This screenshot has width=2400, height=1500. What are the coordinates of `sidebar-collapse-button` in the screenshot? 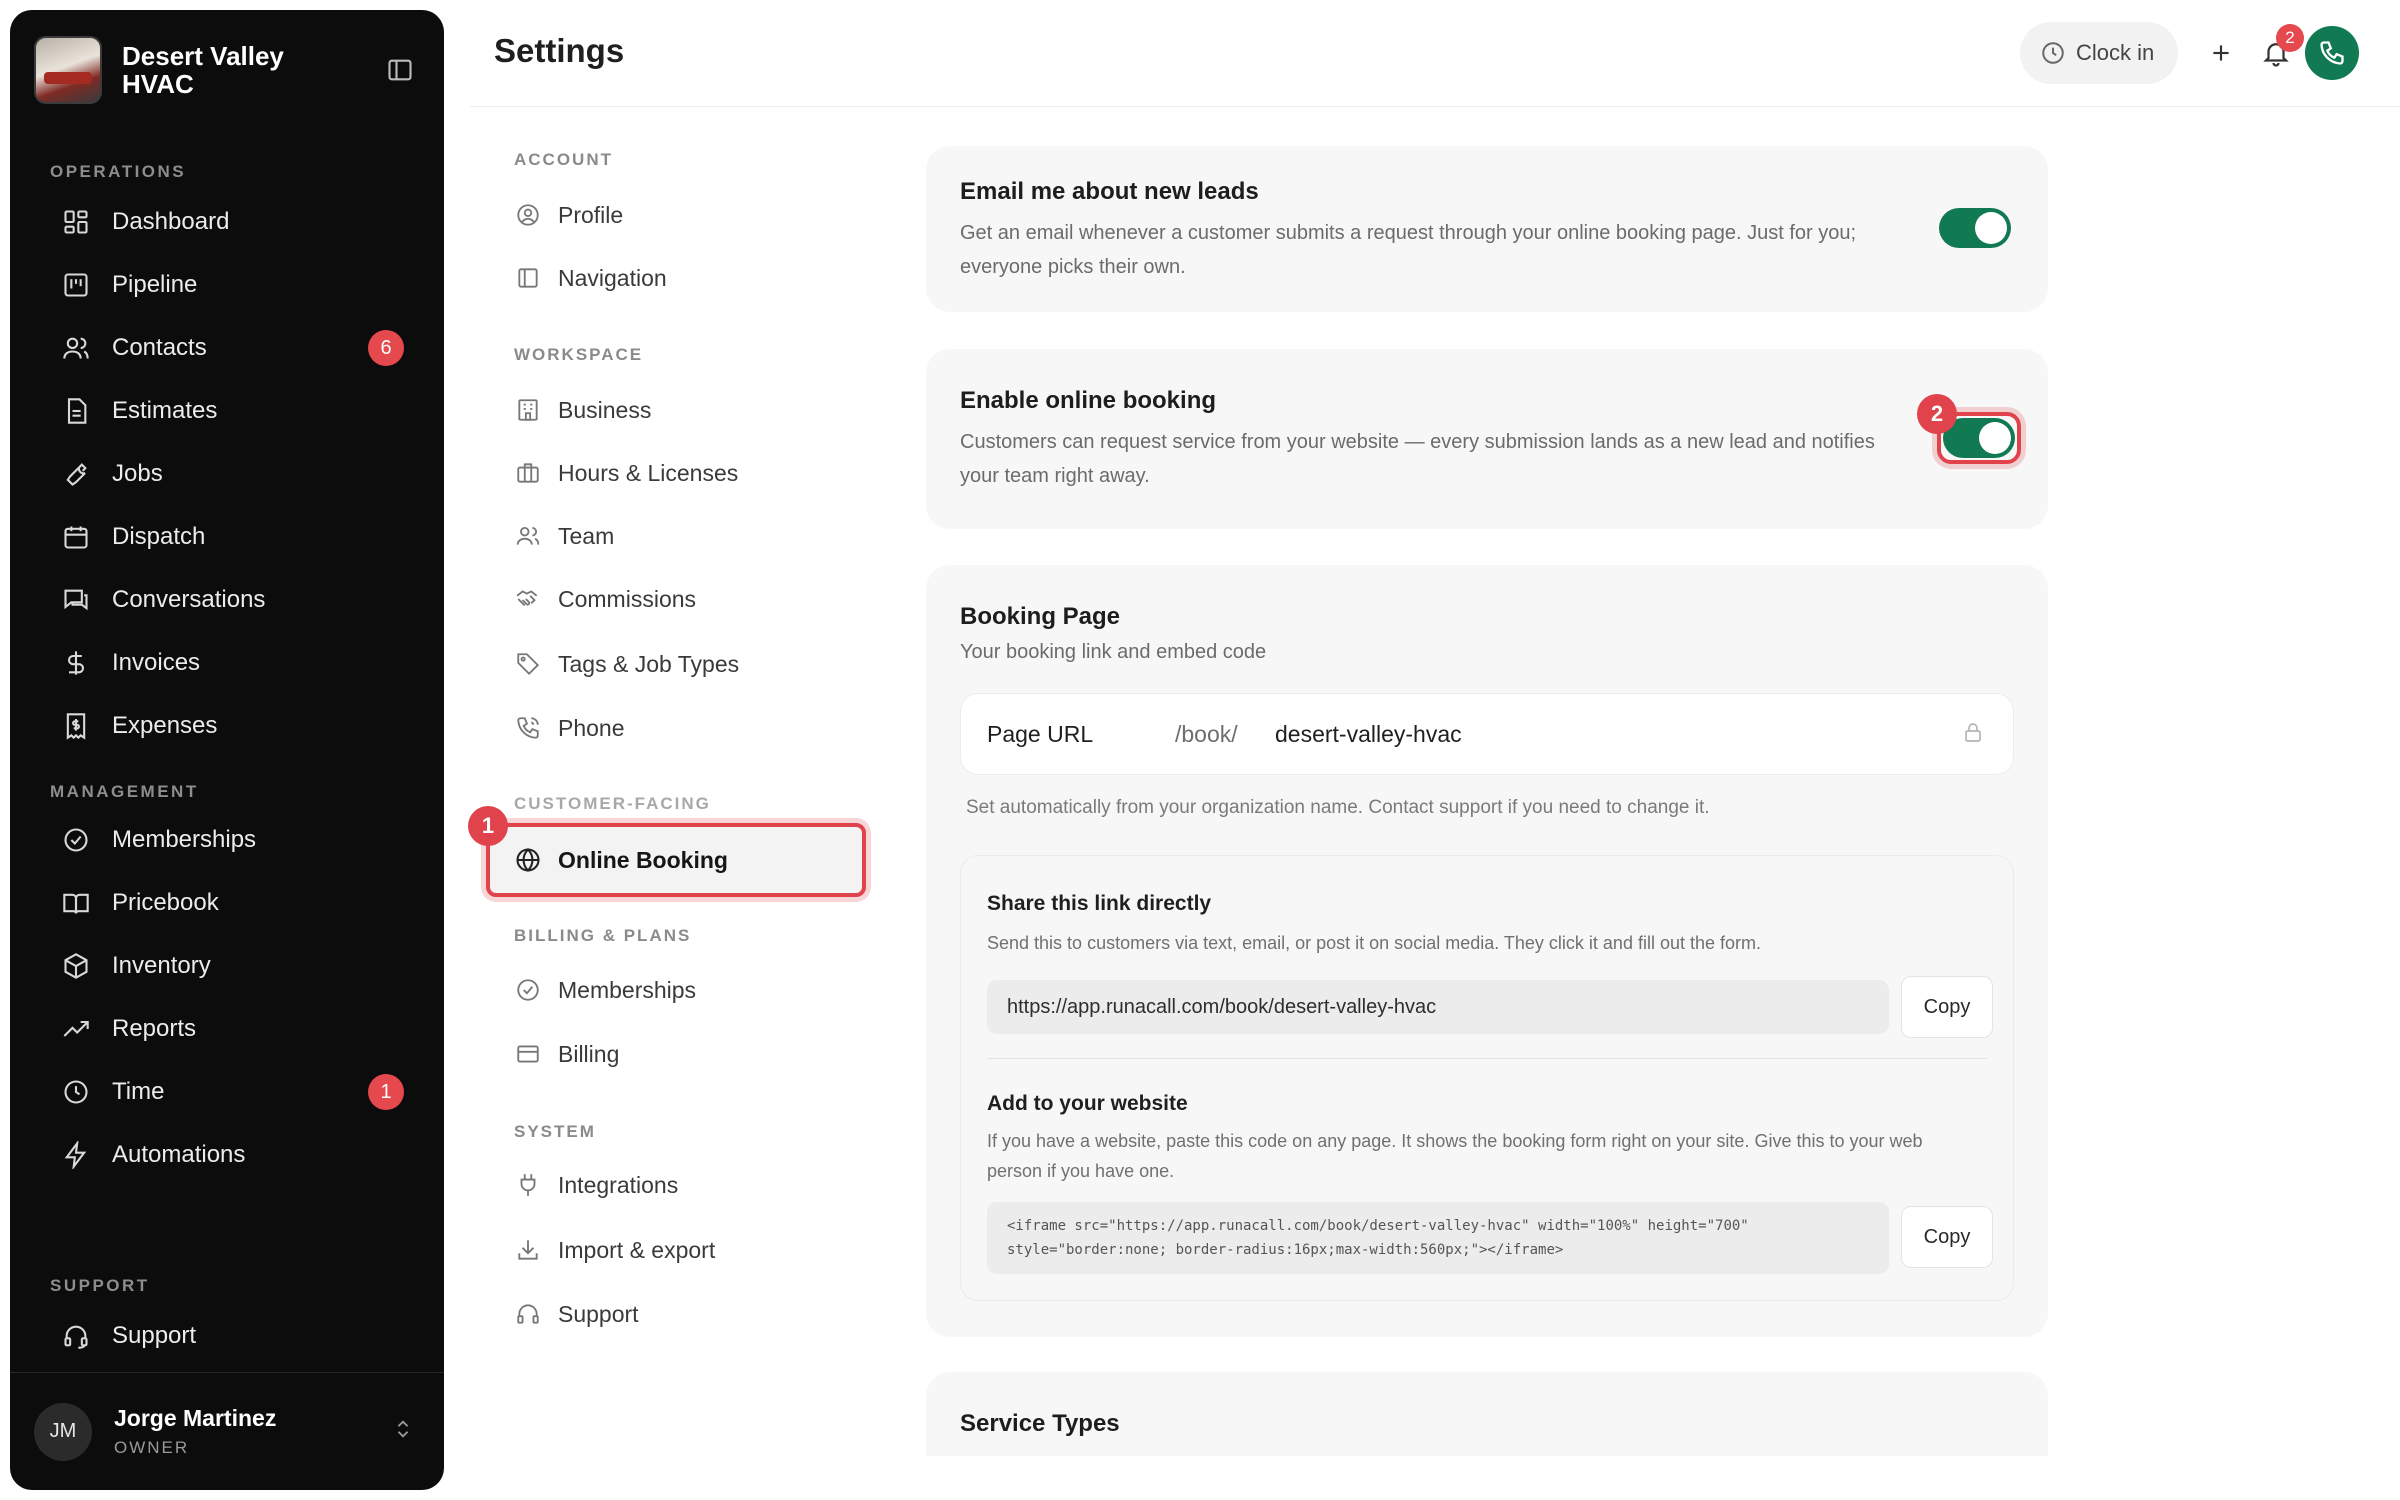 It's located at (400, 70).